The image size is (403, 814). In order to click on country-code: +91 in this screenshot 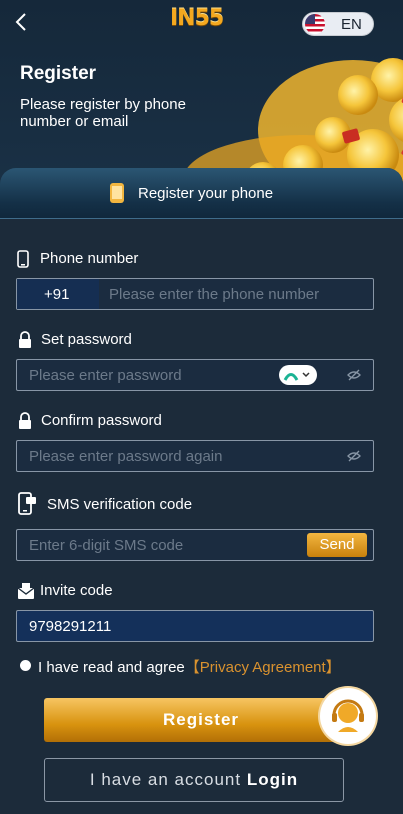, I will do `click(57, 294)`.